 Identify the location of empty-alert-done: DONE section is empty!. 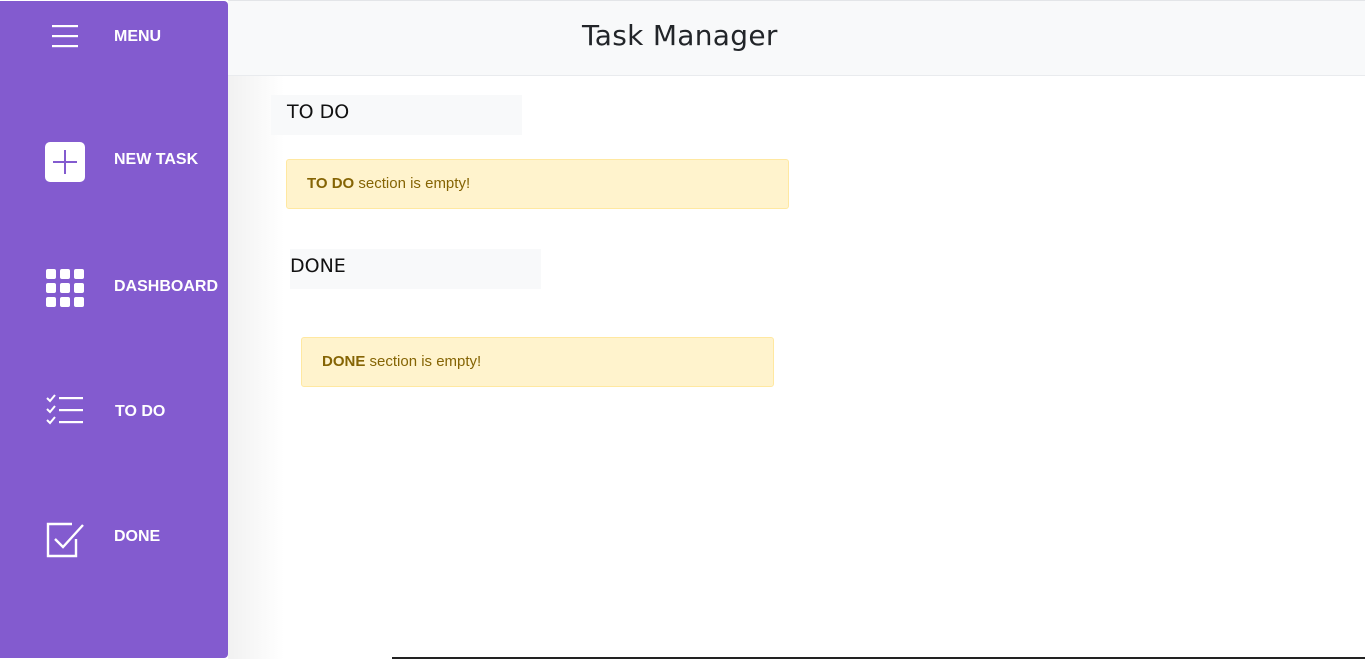
(537, 362).